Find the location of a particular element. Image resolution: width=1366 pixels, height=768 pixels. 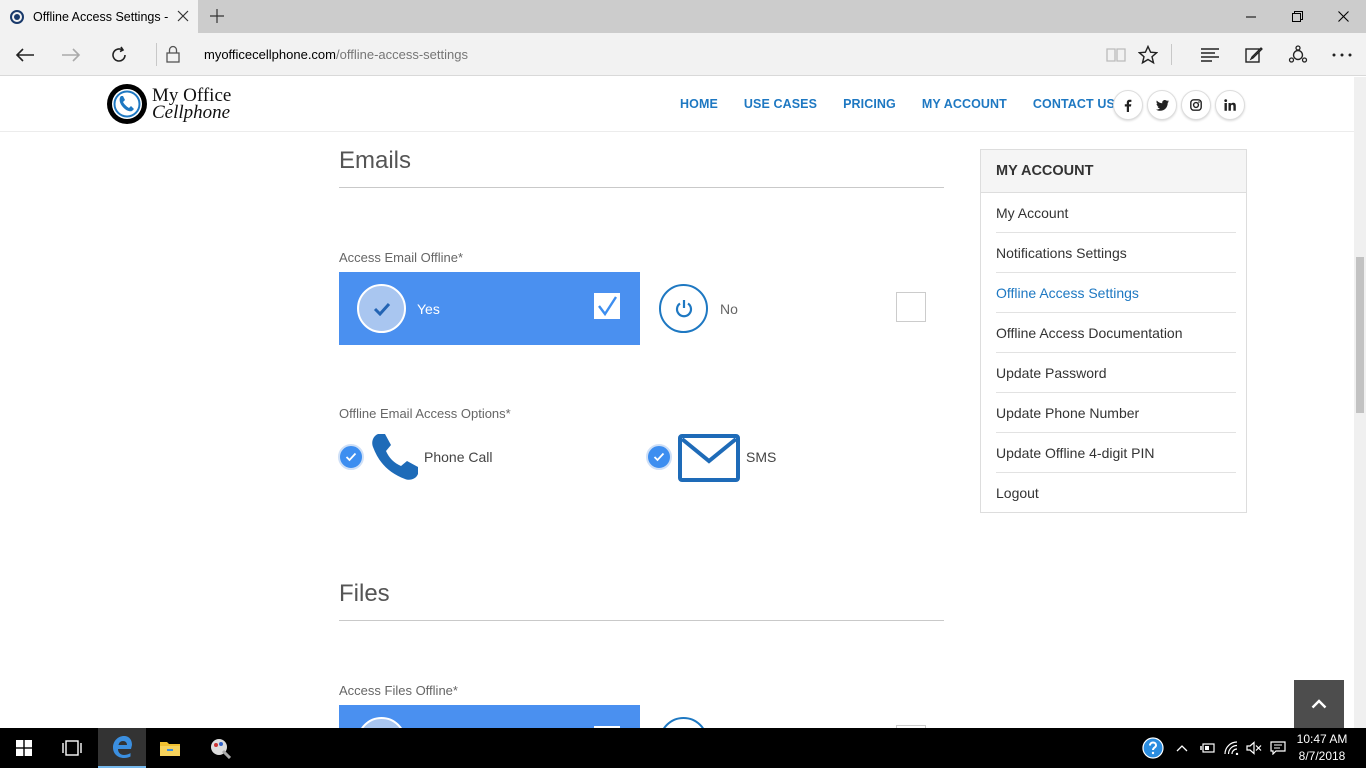

linkedin-button is located at coordinates (1230, 105).